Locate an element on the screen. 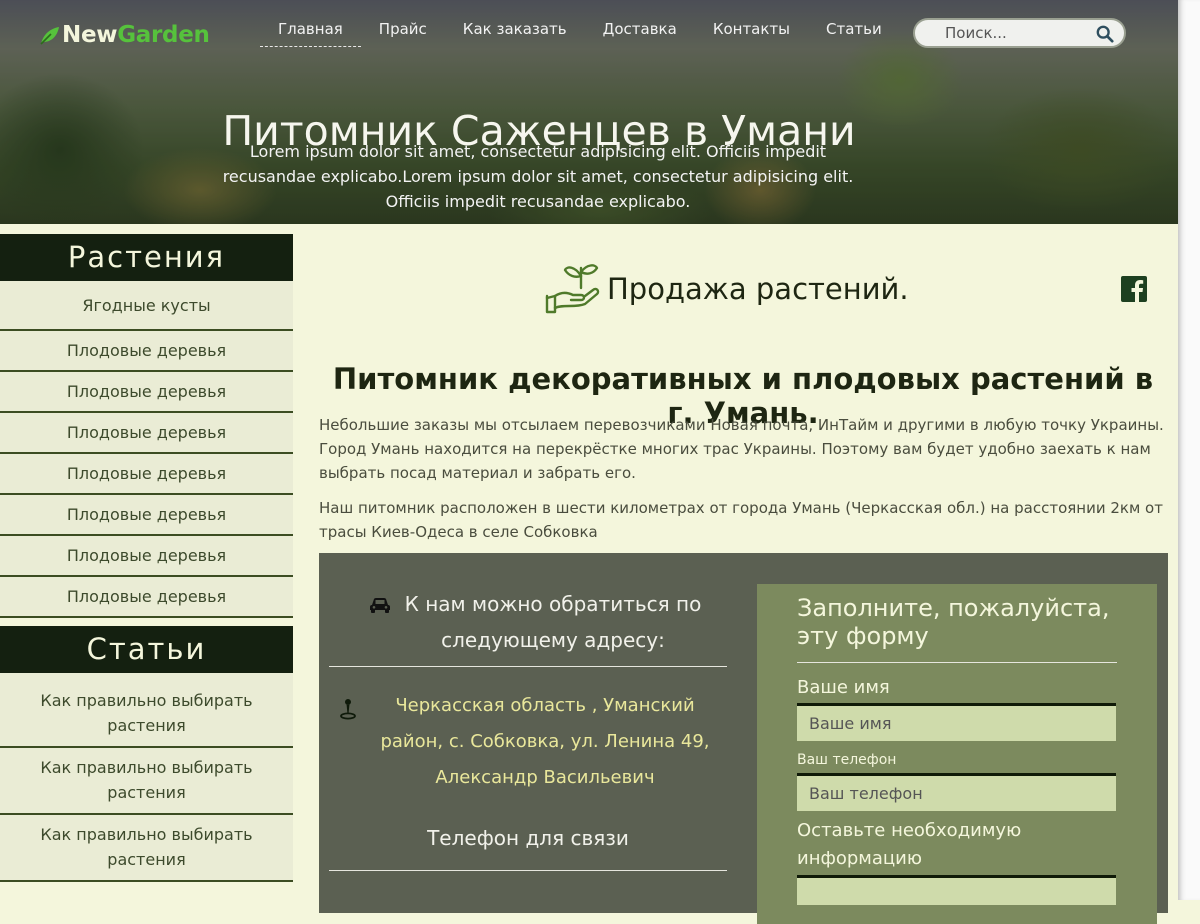  divider is located at coordinates (528, 870).